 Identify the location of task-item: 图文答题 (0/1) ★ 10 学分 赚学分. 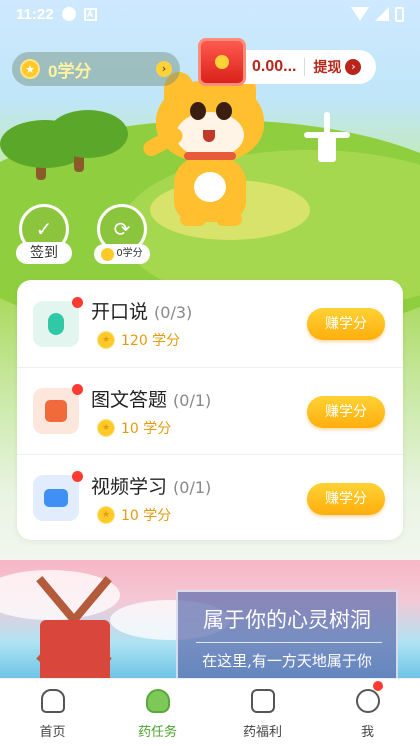
(210, 410).